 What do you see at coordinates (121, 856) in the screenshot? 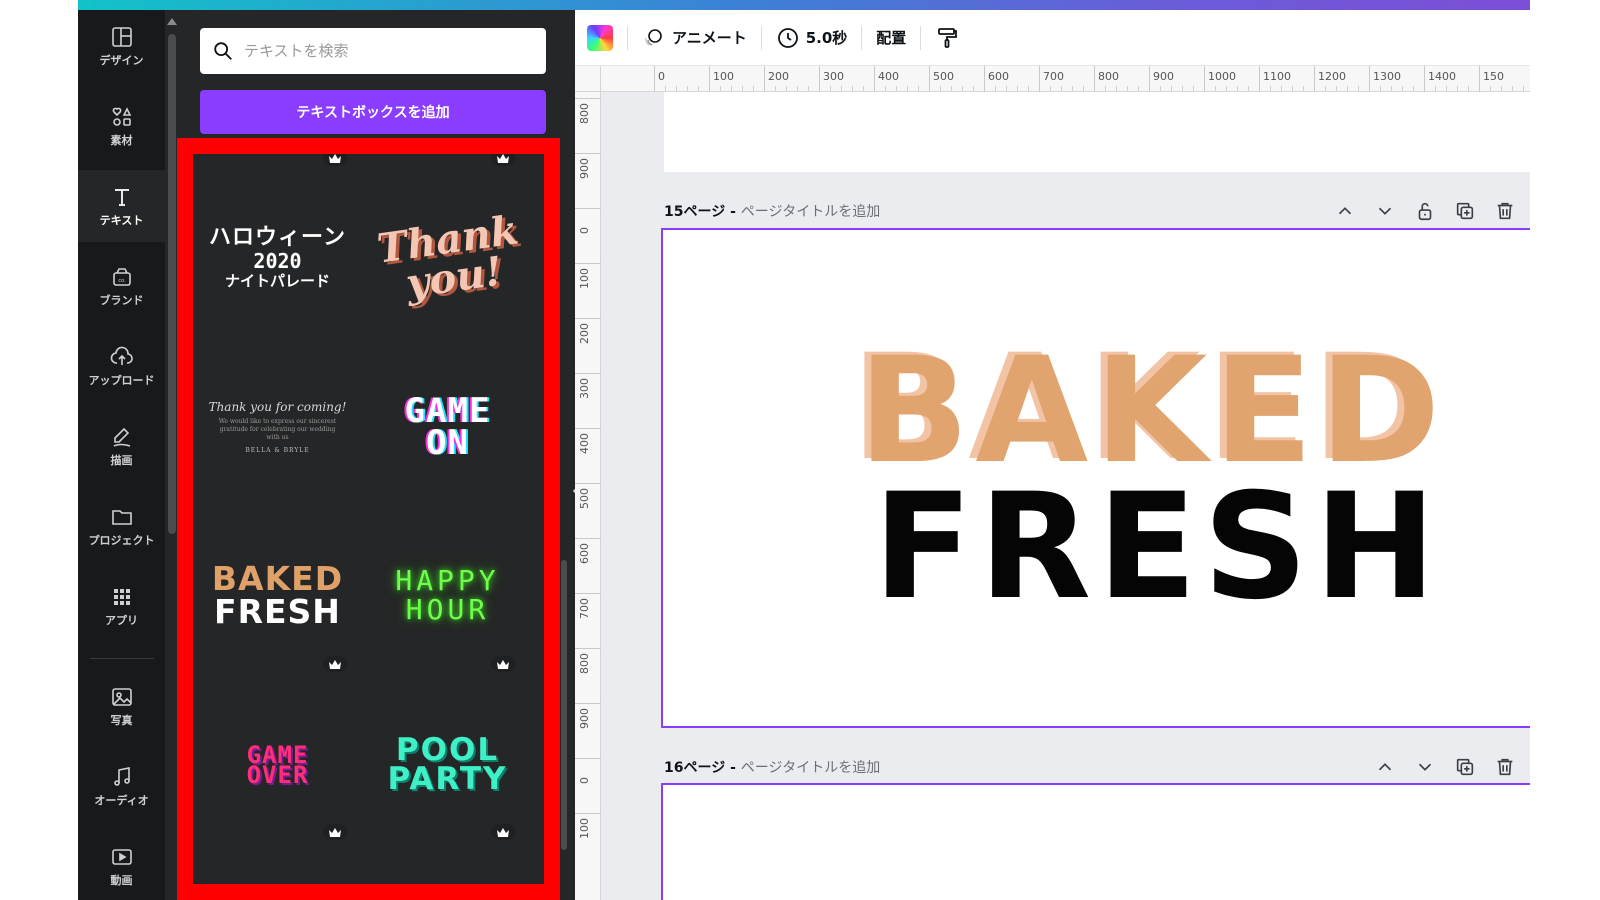
I see `video-icon` at bounding box center [121, 856].